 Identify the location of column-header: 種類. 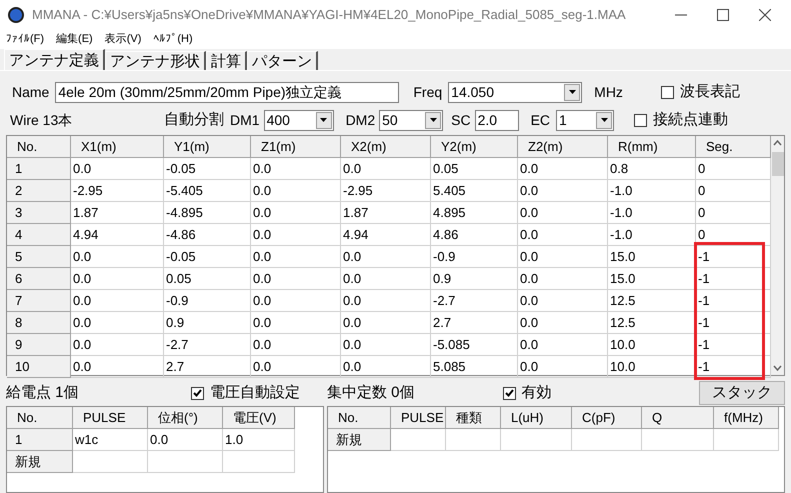
(473, 418).